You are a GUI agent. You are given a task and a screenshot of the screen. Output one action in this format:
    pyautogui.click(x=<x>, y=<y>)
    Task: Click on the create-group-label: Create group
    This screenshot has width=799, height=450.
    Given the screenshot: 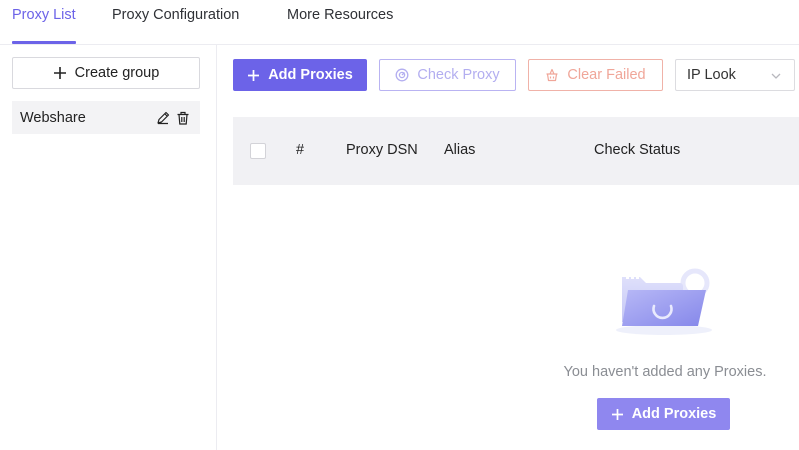 What is the action you would take?
    pyautogui.click(x=117, y=73)
    